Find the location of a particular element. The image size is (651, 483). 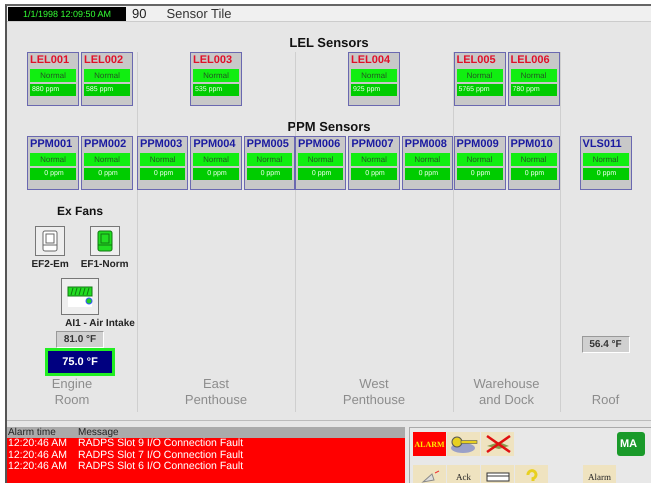

temperature-setpoint: 75.0 °F is located at coordinates (80, 362).